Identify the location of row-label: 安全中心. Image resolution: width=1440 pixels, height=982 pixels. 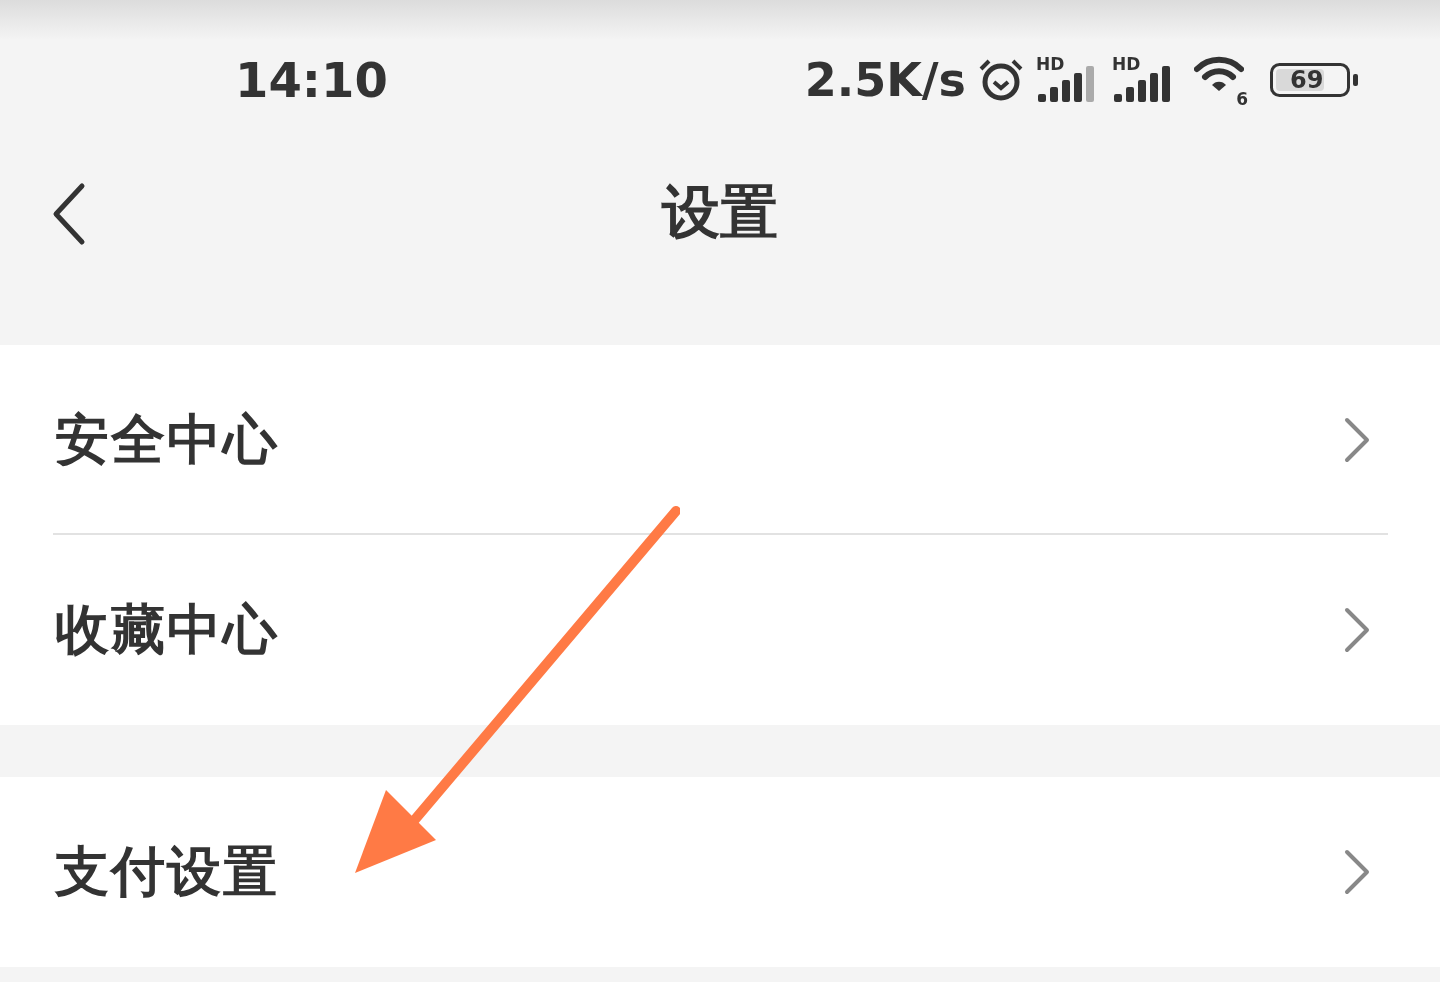
(167, 439).